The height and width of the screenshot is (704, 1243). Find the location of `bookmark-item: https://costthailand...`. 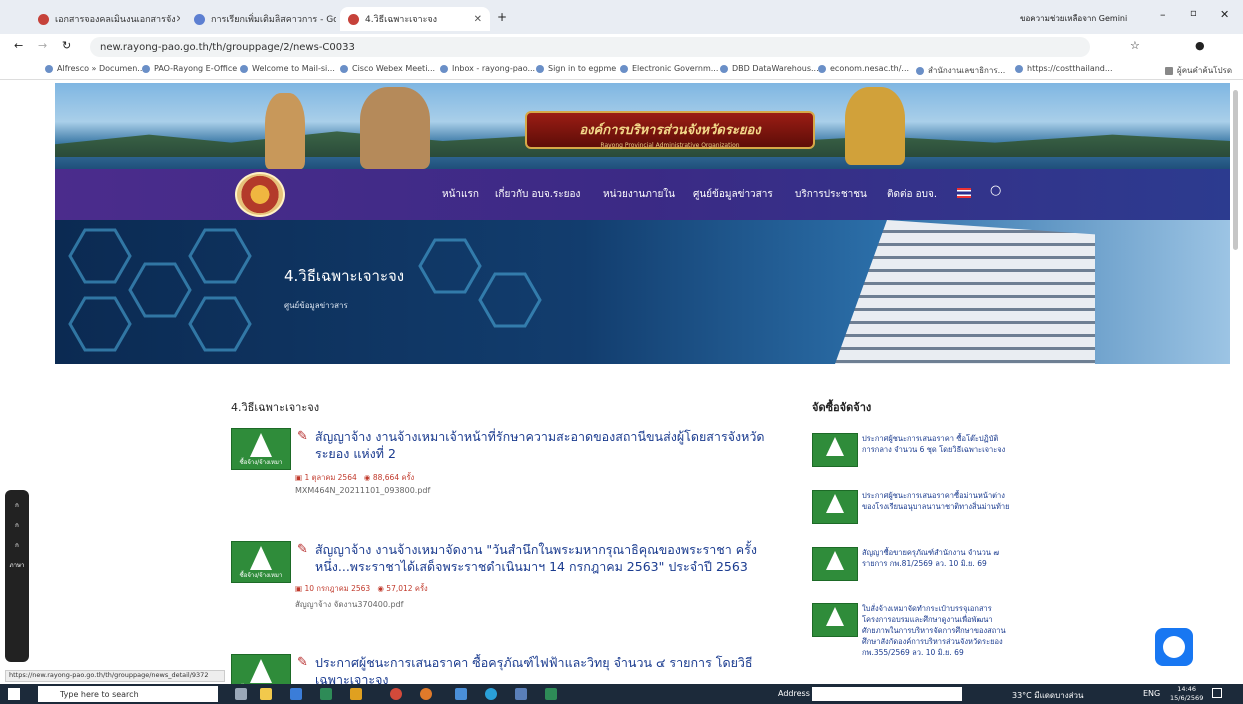

bookmark-item: https://costthailand... is located at coordinates (1064, 68).